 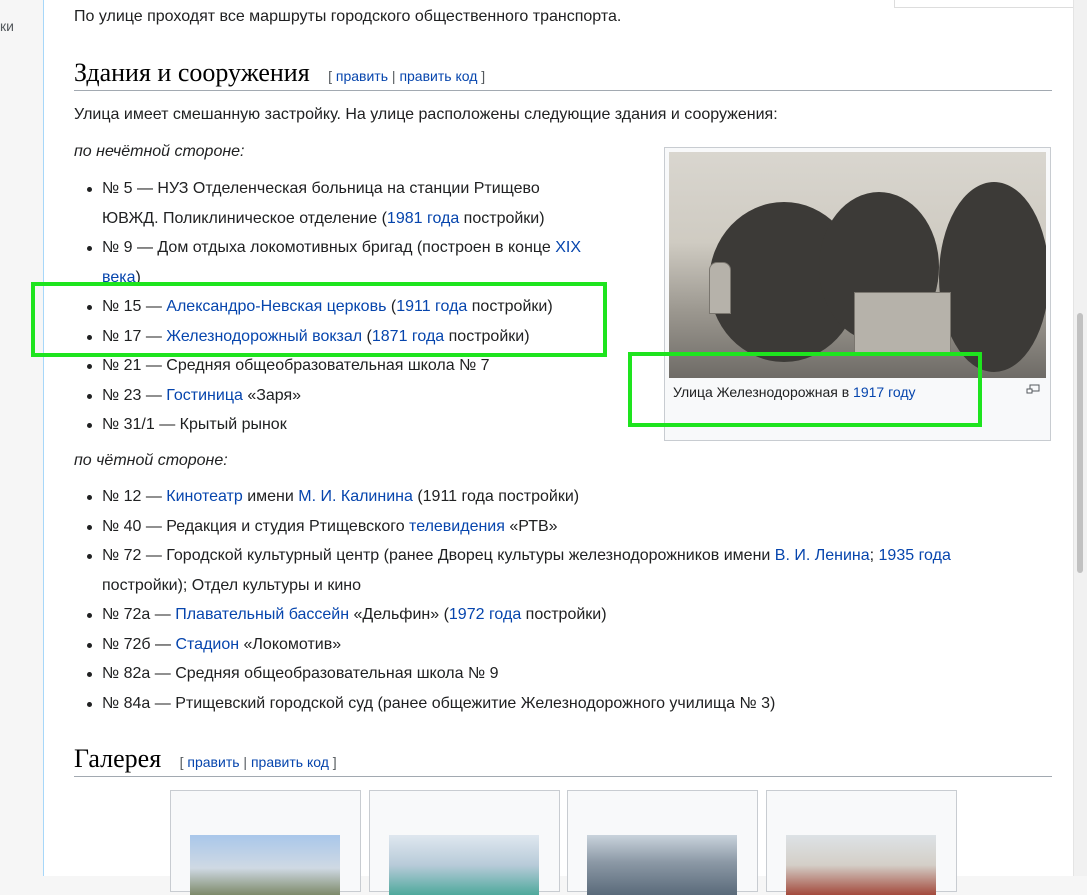 What do you see at coordinates (192, 72) in the screenshot?
I see `section-title-buildings: Здания и сооружения` at bounding box center [192, 72].